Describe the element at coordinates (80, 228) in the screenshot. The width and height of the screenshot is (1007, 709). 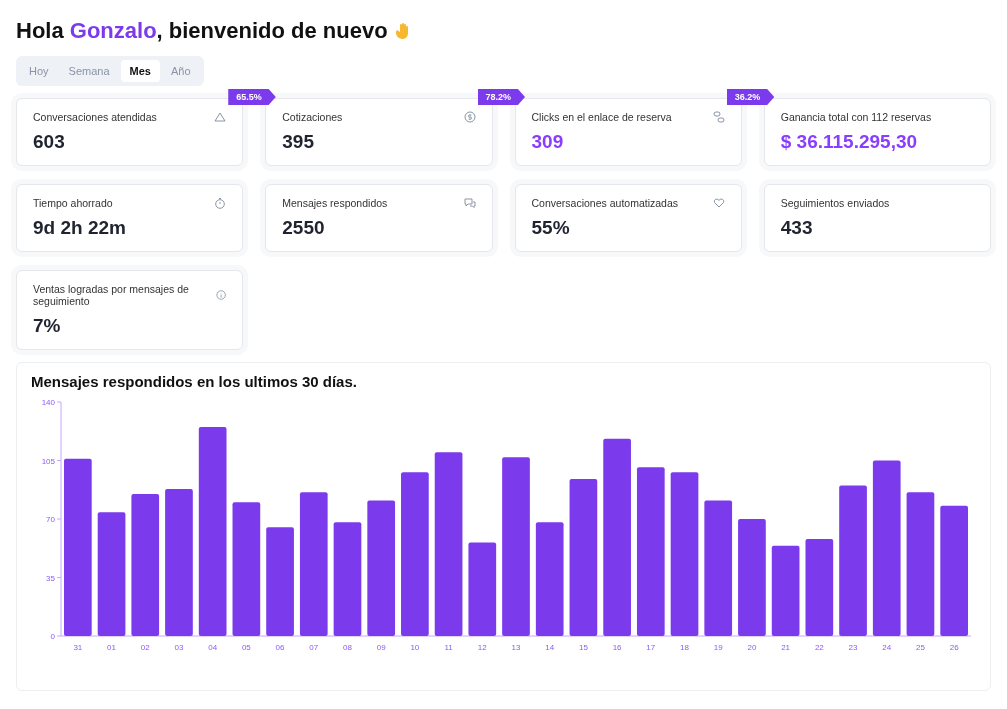
I see `stat-value: 9d 2h 22m` at that location.